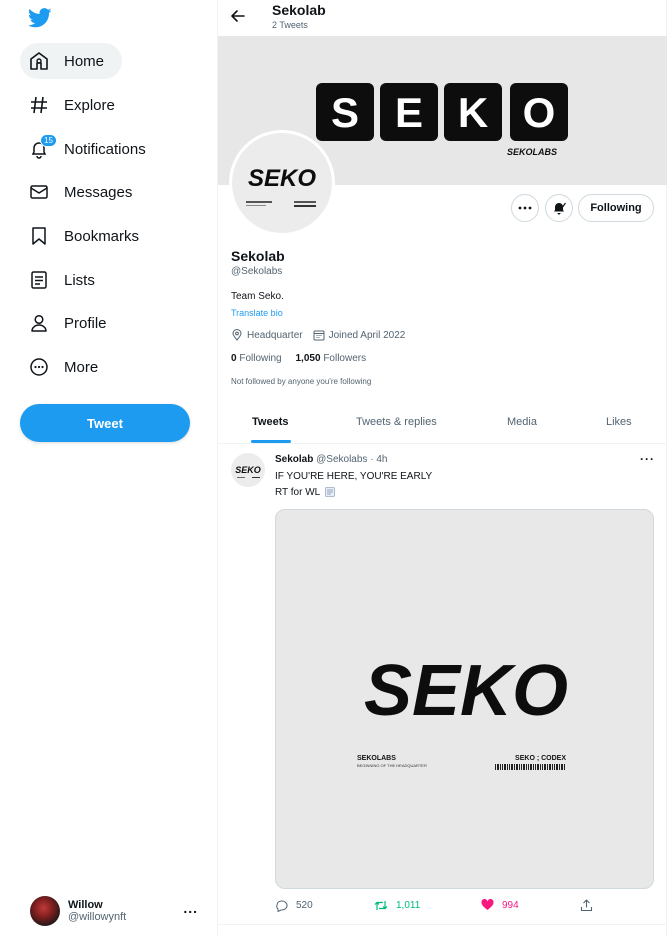 Image resolution: width=672 pixels, height=936 pixels. I want to click on back-arrow-icon, so click(238, 16).